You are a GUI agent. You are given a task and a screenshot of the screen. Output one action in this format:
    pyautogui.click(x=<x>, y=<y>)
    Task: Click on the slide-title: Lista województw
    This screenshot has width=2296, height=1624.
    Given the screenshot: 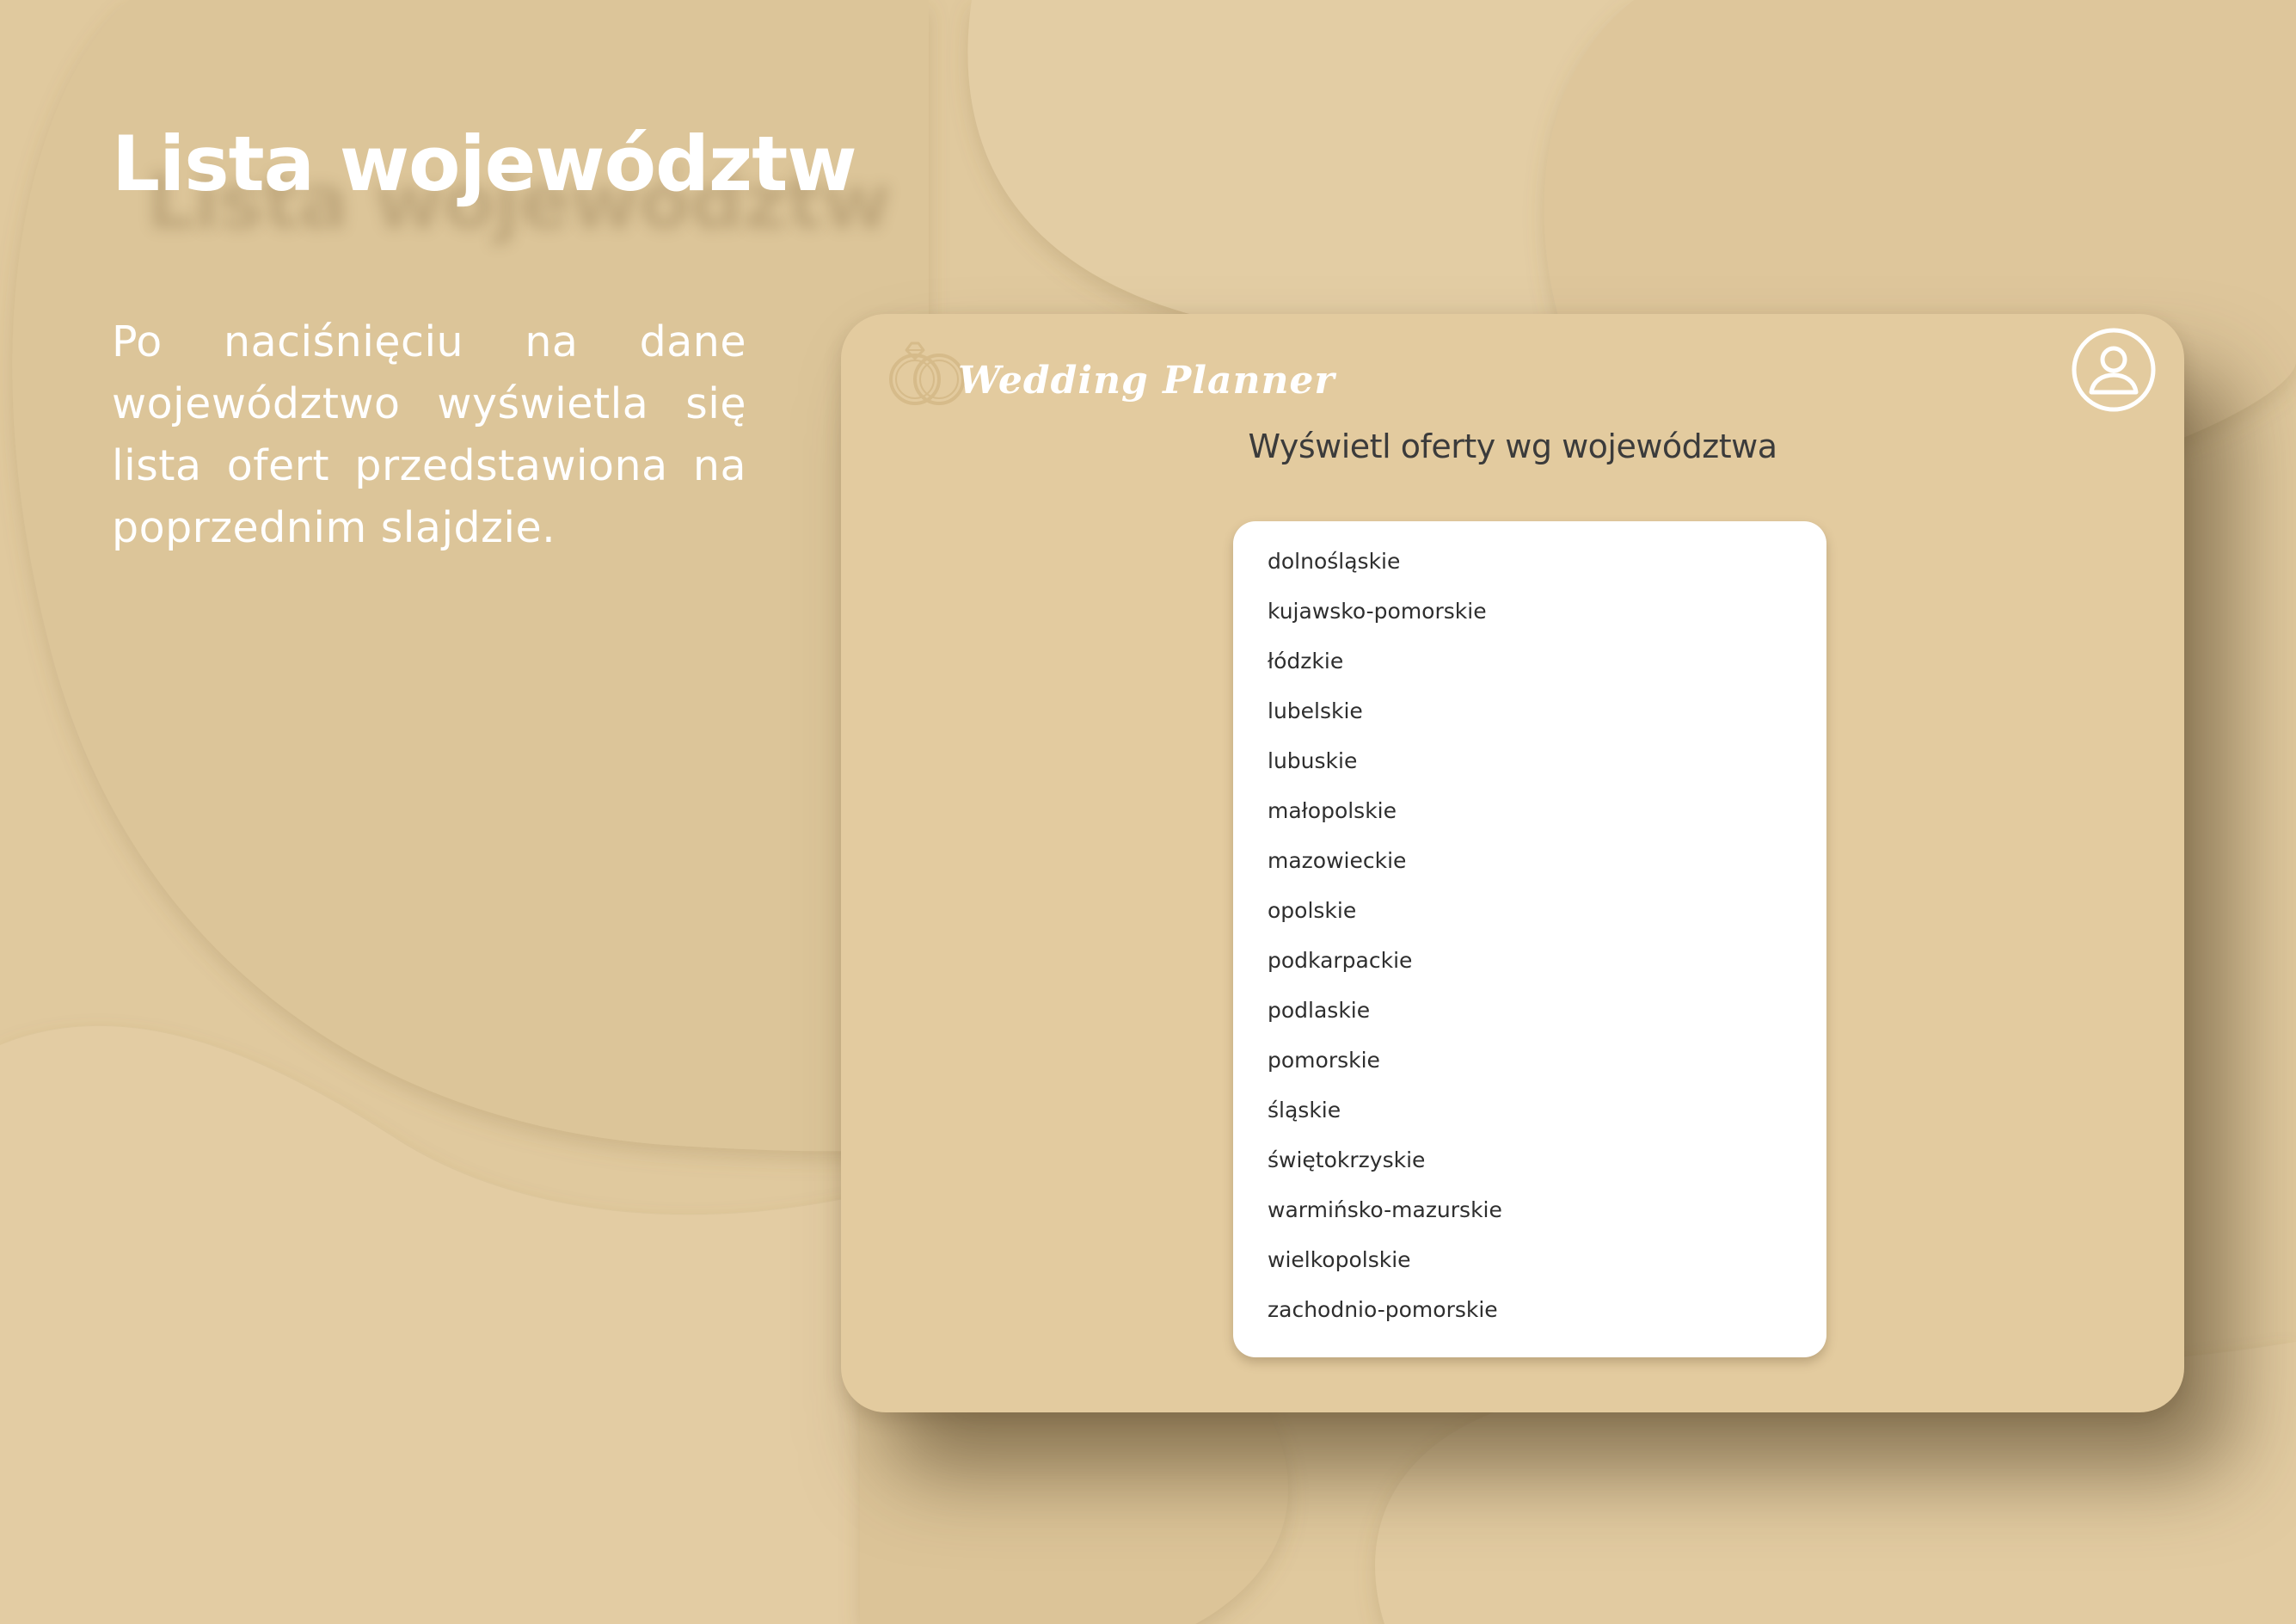 What is the action you would take?
    pyautogui.click(x=484, y=164)
    